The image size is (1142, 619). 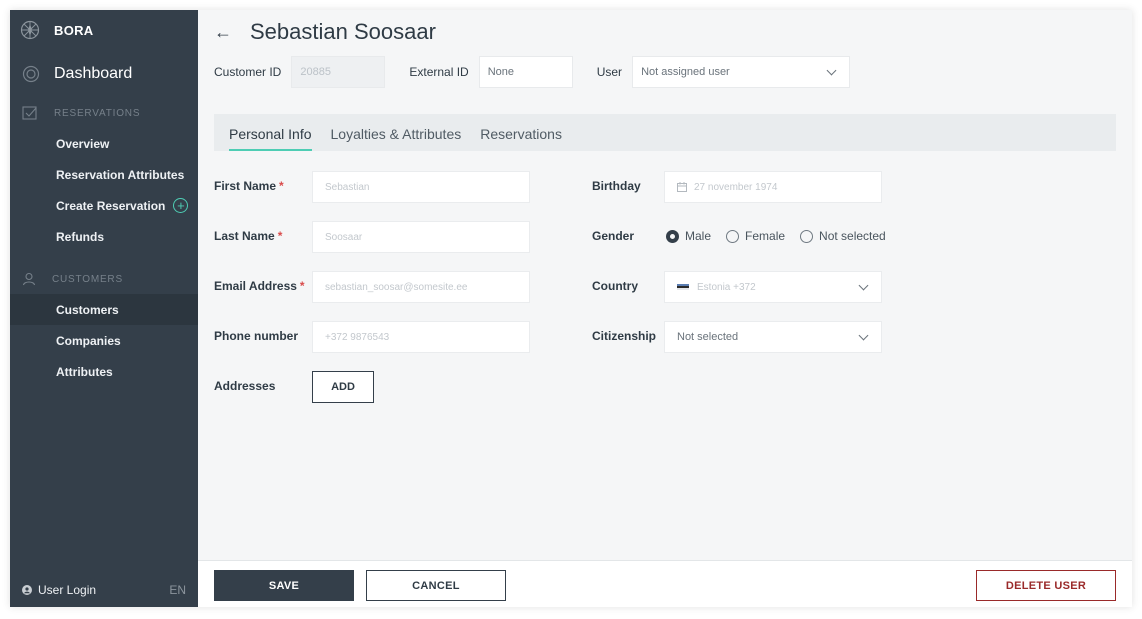 What do you see at coordinates (255, 286) in the screenshot?
I see `email-label: Email Address` at bounding box center [255, 286].